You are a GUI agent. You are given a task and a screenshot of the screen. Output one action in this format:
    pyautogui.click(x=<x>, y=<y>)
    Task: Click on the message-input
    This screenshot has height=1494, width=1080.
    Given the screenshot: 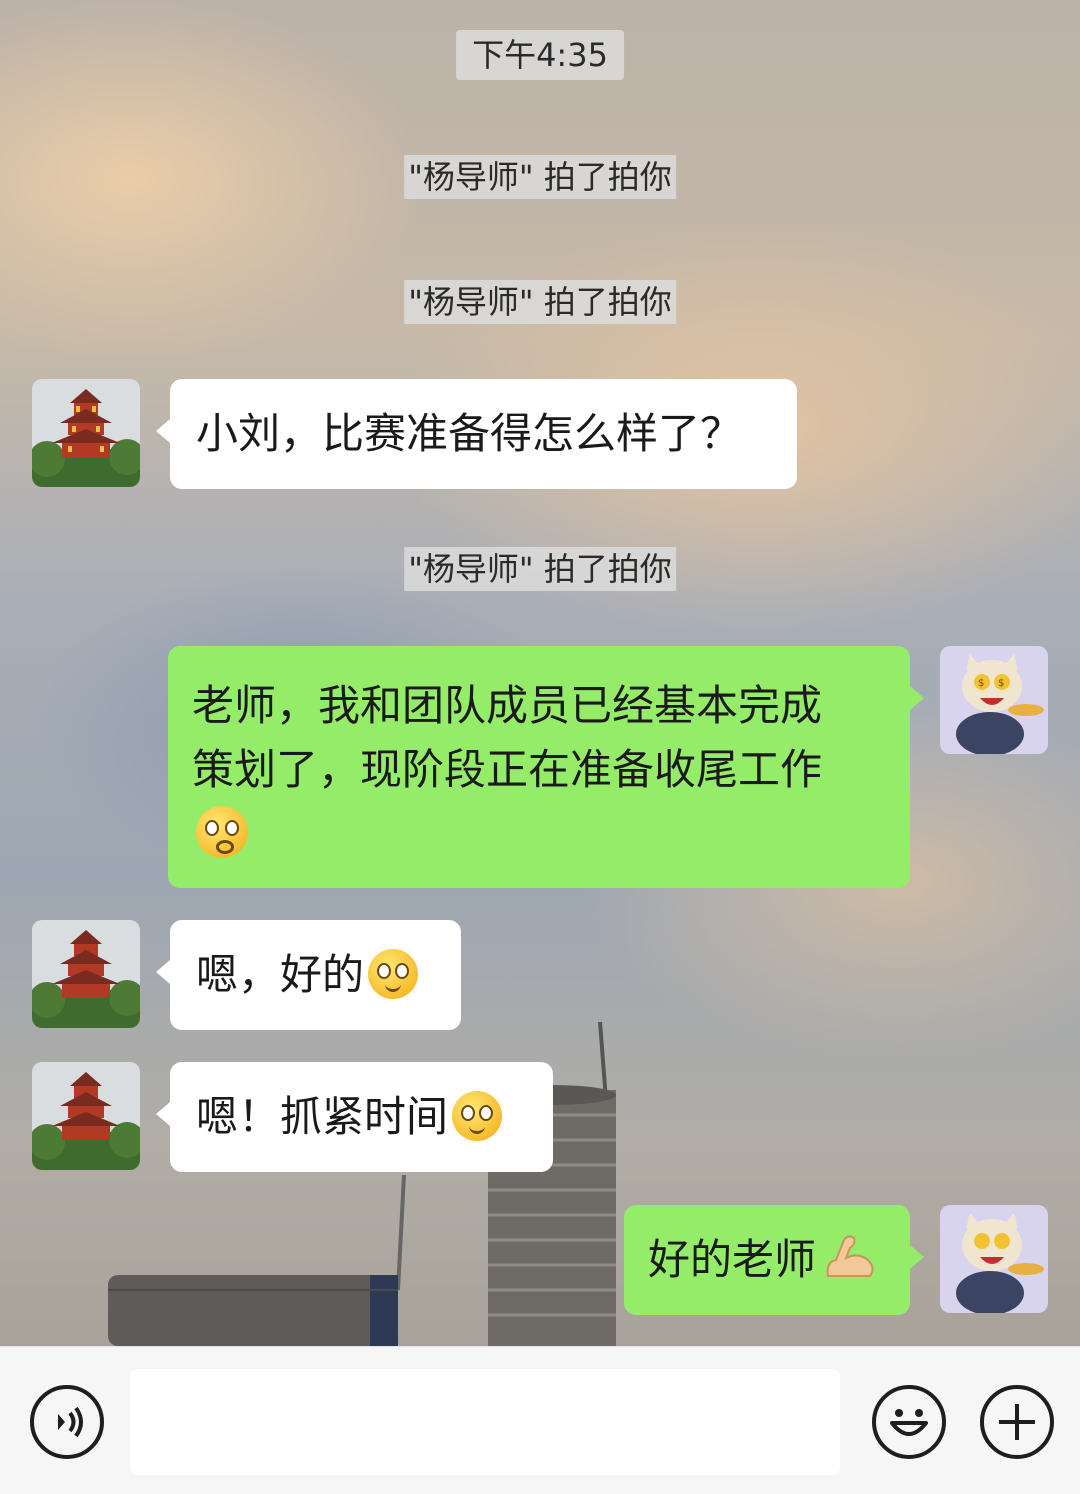 What is the action you would take?
    pyautogui.click(x=485, y=1422)
    